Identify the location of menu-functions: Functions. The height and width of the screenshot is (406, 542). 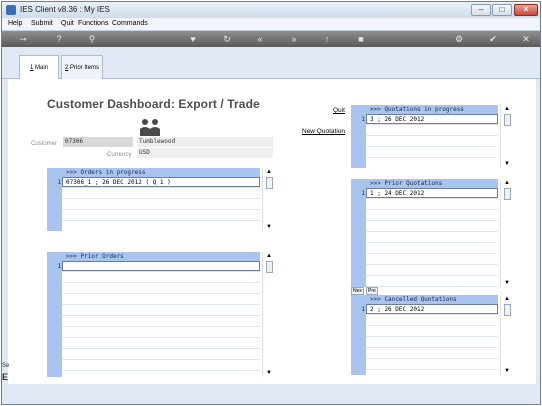
(93, 23).